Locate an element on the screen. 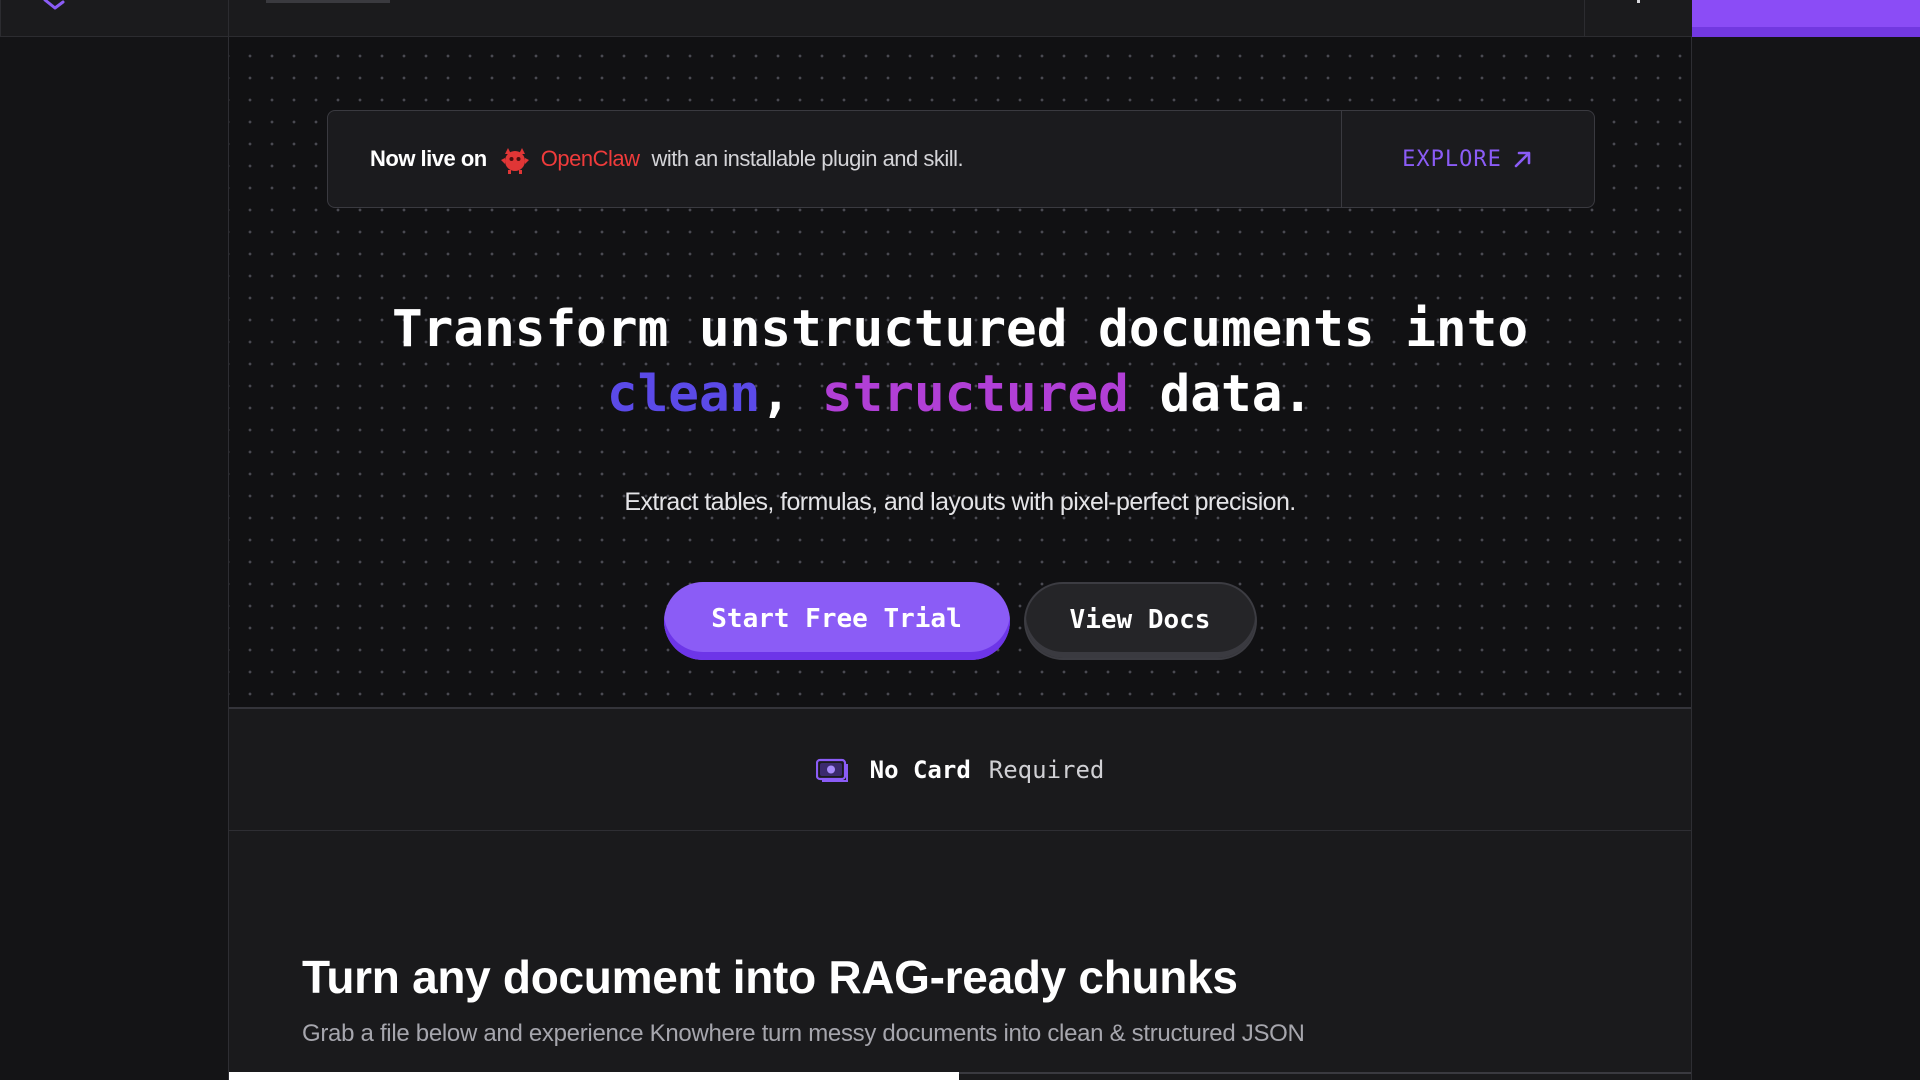 The image size is (1920, 1080). headline-line-1: Transform unstructured documents into is located at coordinates (960, 329).